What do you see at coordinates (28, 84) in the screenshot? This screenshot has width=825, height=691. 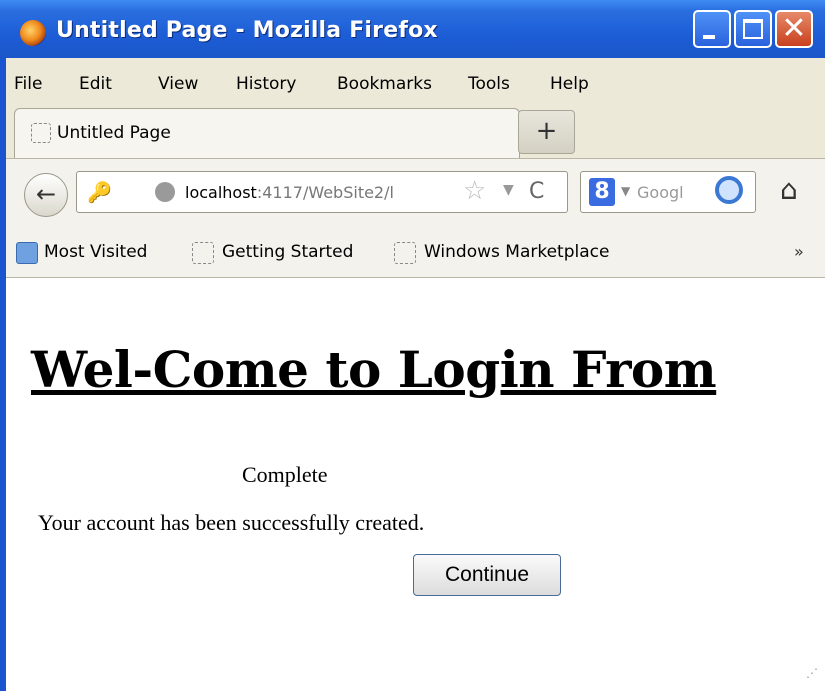 I see `menu-file: File` at bounding box center [28, 84].